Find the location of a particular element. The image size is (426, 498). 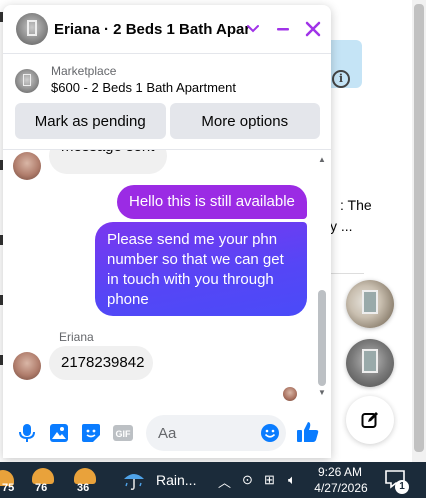

compose-button is located at coordinates (370, 420).